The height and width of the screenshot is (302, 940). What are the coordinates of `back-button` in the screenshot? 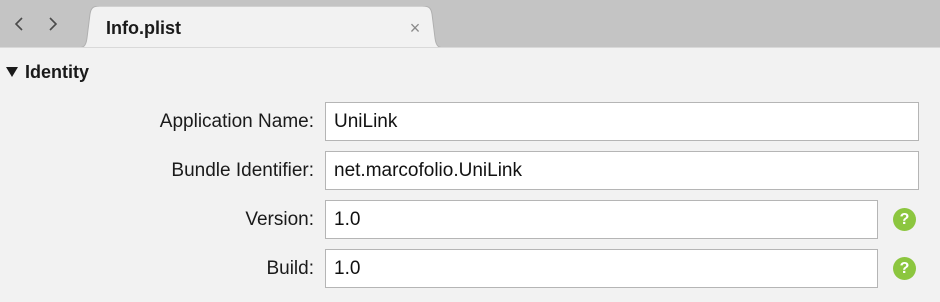 It's located at (19, 24).